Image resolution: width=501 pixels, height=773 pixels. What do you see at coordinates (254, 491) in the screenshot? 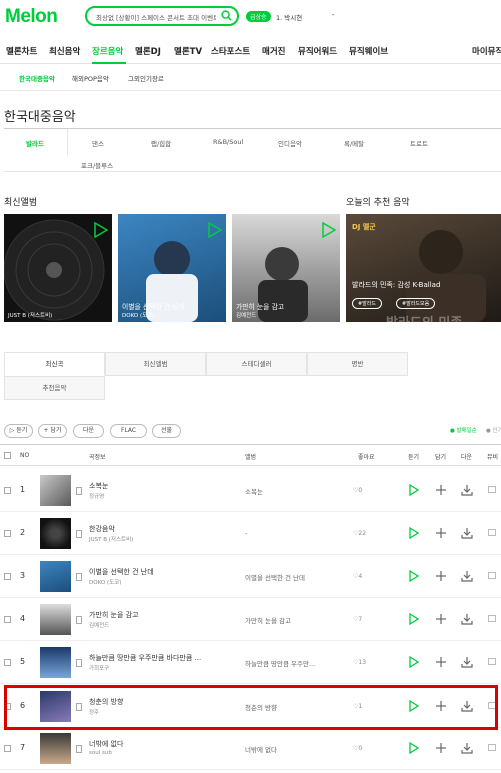
I see `song-album: 소복눈` at bounding box center [254, 491].